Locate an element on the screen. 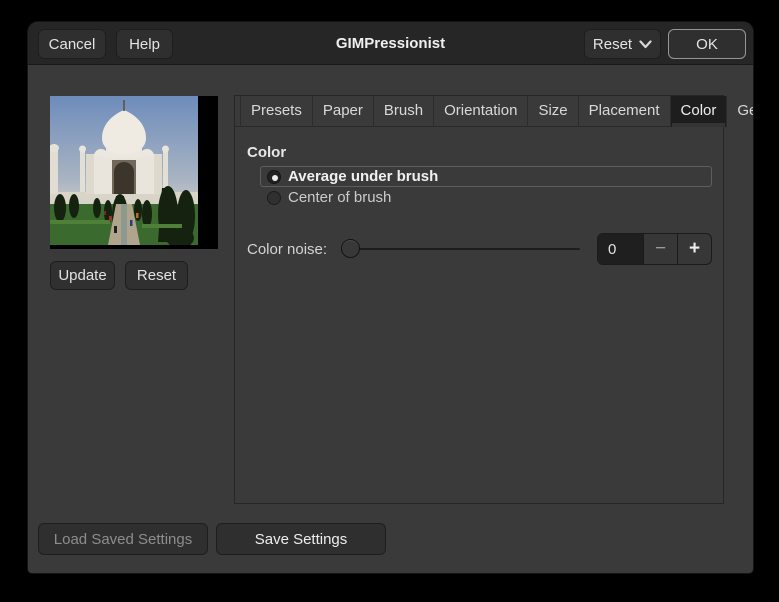 This screenshot has width=779, height=602. tab-brush: Brush is located at coordinates (404, 111).